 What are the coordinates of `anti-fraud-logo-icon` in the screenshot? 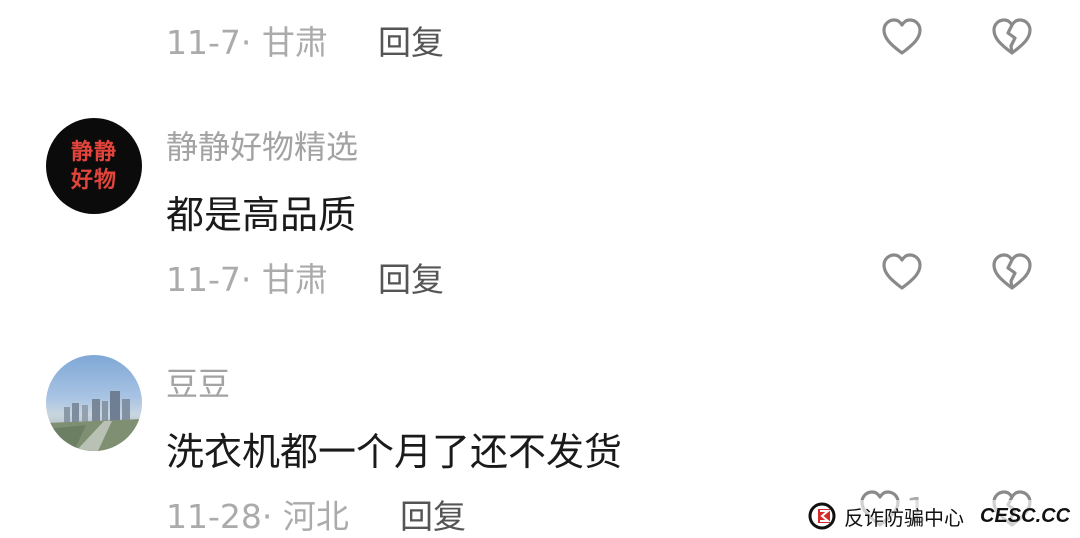 It's located at (822, 516).